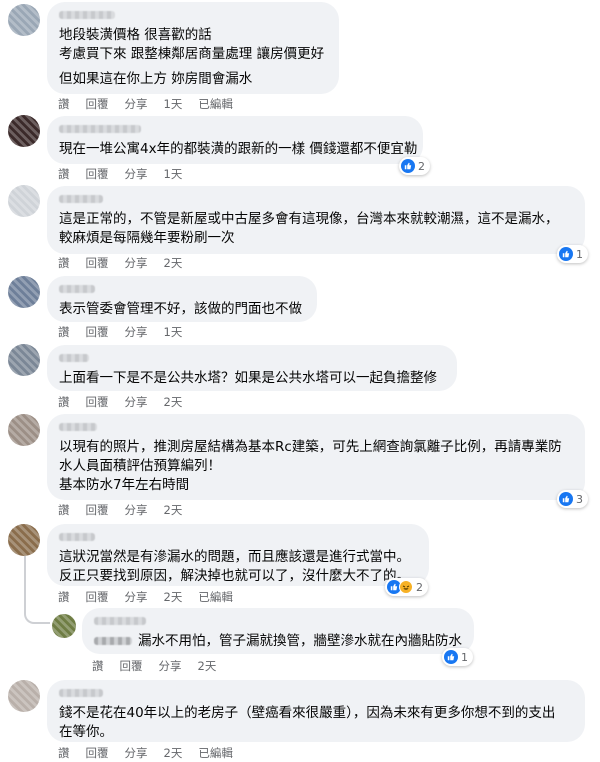  I want to click on comment-text-line: 錢不是花在40年以上的老房子（壁癌看來很嚴重），因為未來有更多你想不到的支出, so click(307, 713).